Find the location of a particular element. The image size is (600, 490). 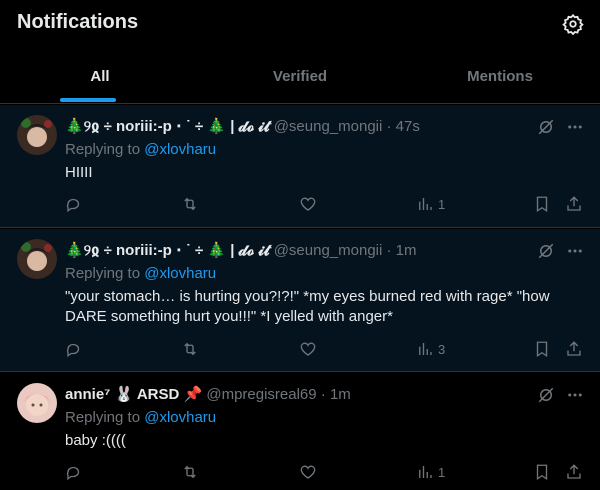

views-button: 3 is located at coordinates (430, 349).